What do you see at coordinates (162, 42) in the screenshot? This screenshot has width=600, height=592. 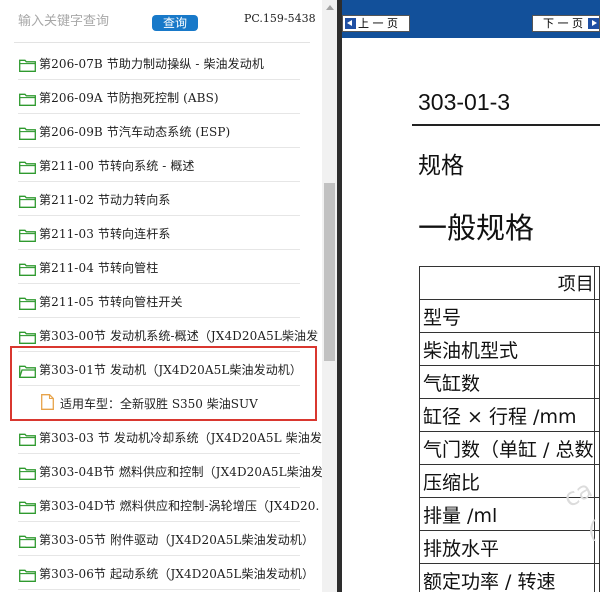 I see `search-divider` at bounding box center [162, 42].